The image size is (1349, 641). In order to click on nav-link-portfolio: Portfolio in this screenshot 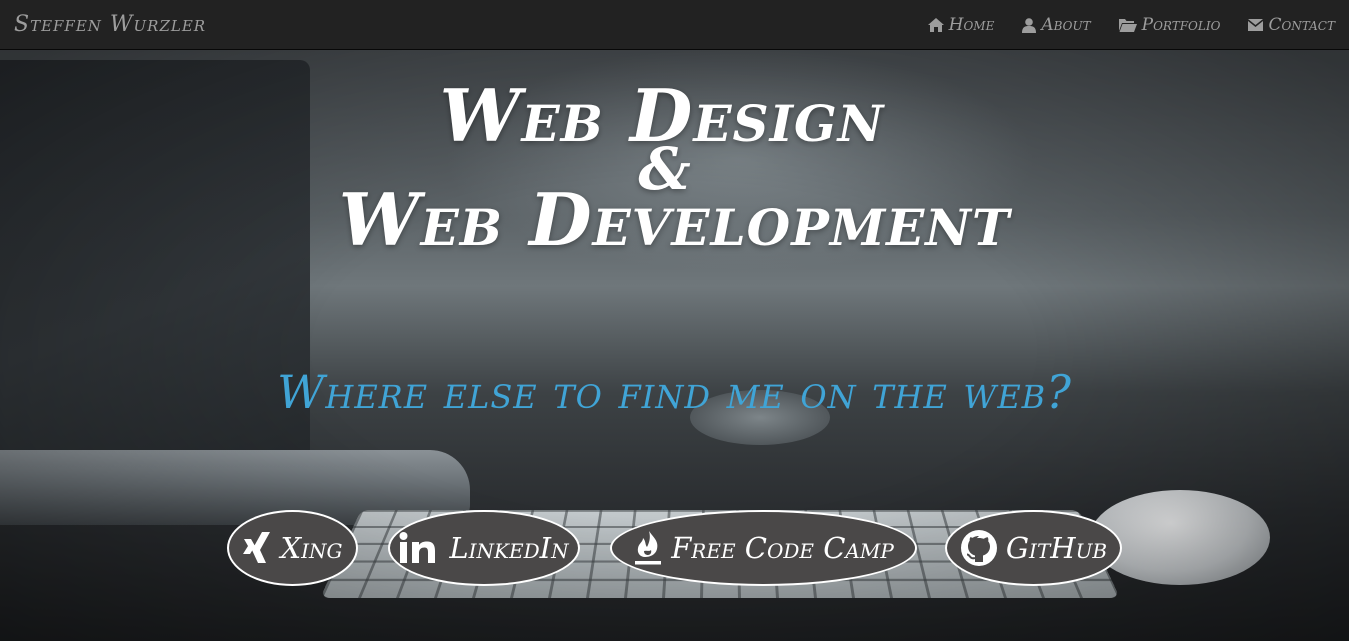, I will do `click(1169, 25)`.